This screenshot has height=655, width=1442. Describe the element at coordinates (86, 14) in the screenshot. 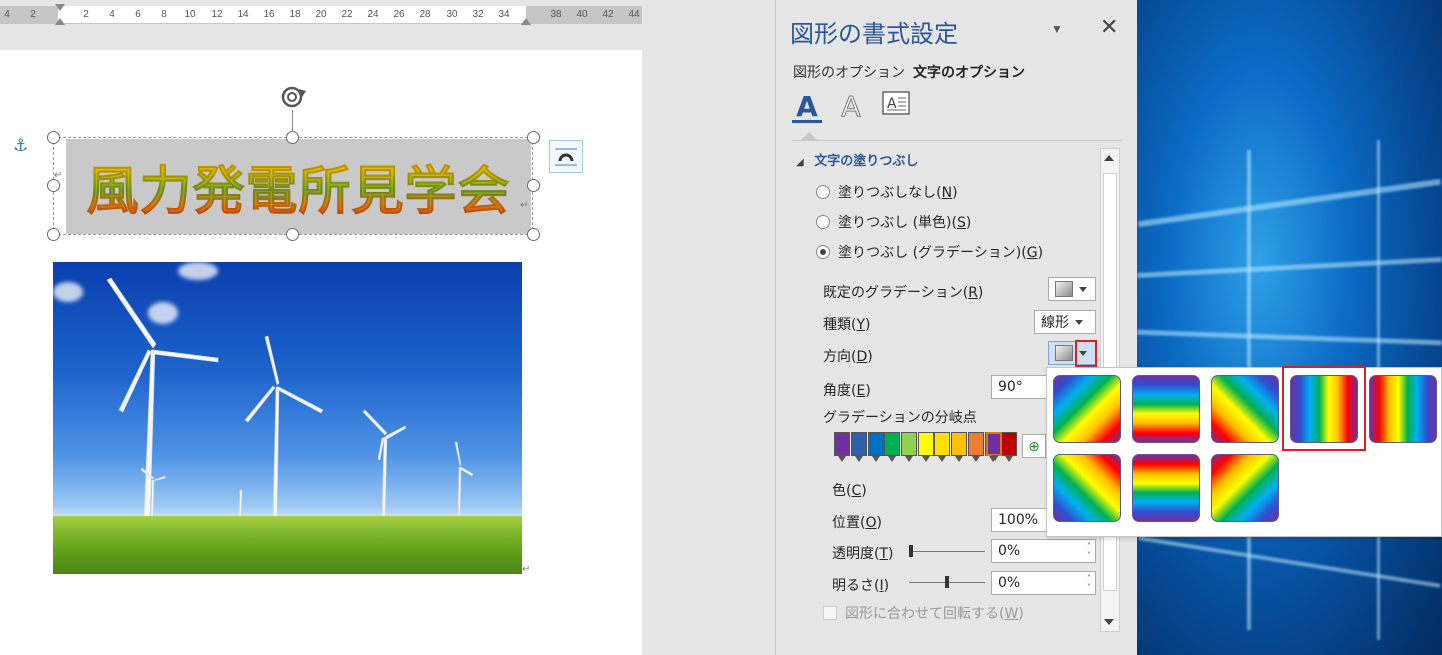

I see `ruler-tick-label: 2` at that location.